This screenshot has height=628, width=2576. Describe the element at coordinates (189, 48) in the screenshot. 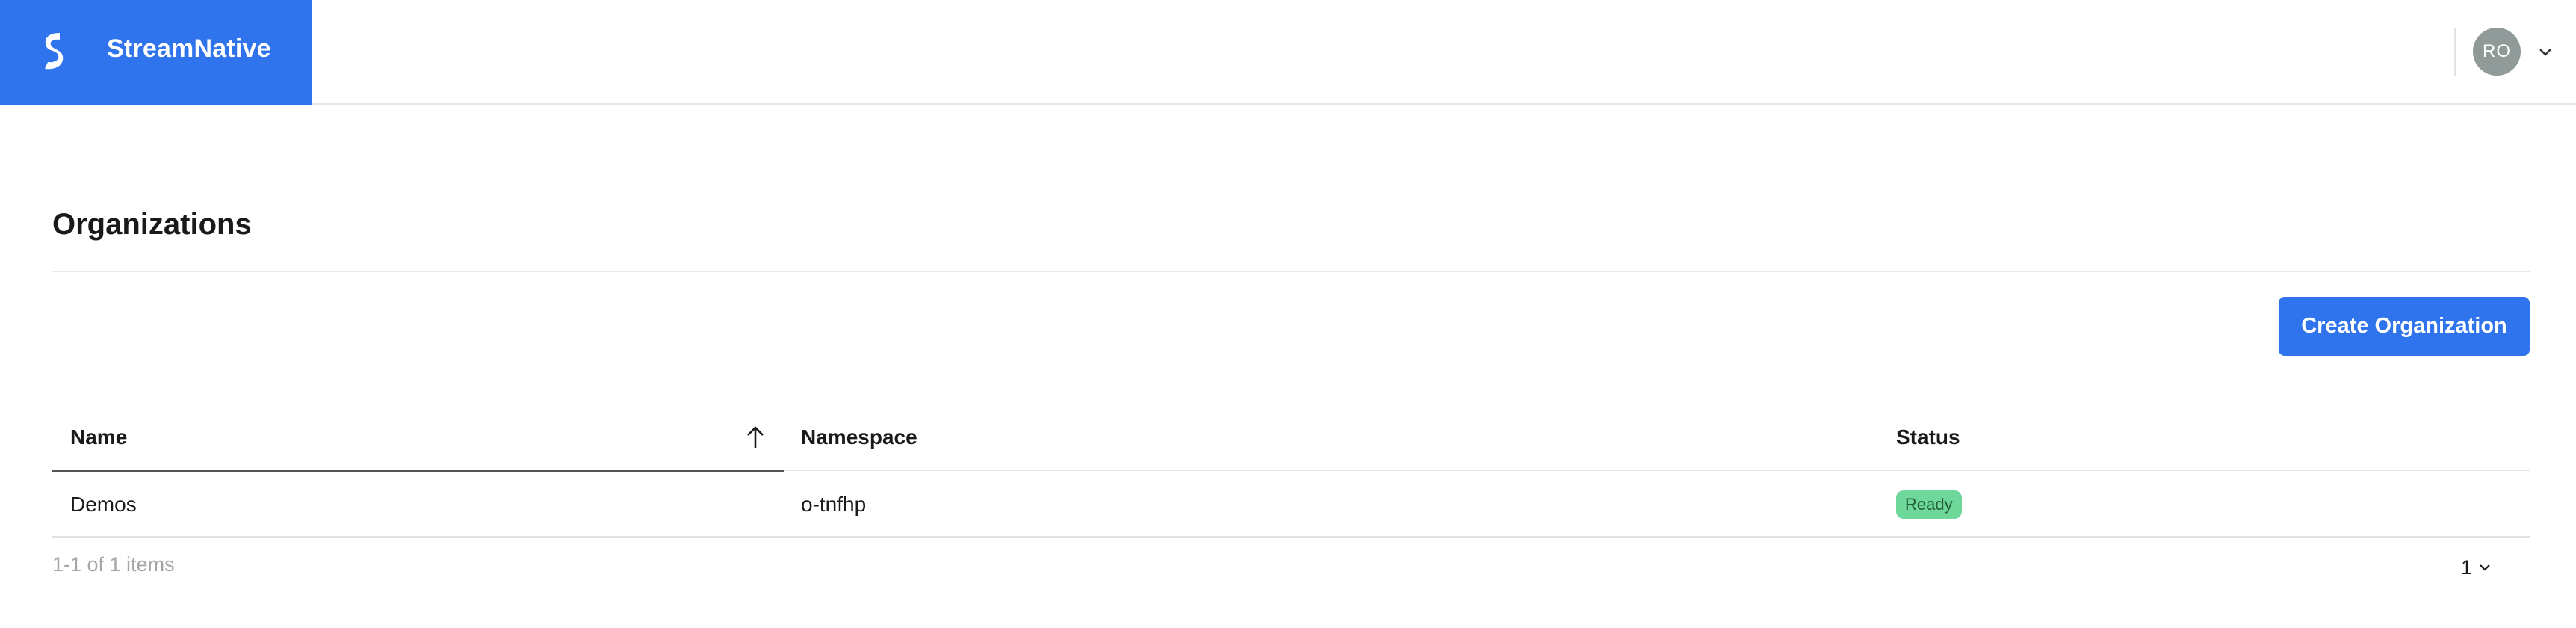

I see `brand-name: StreamNative` at that location.